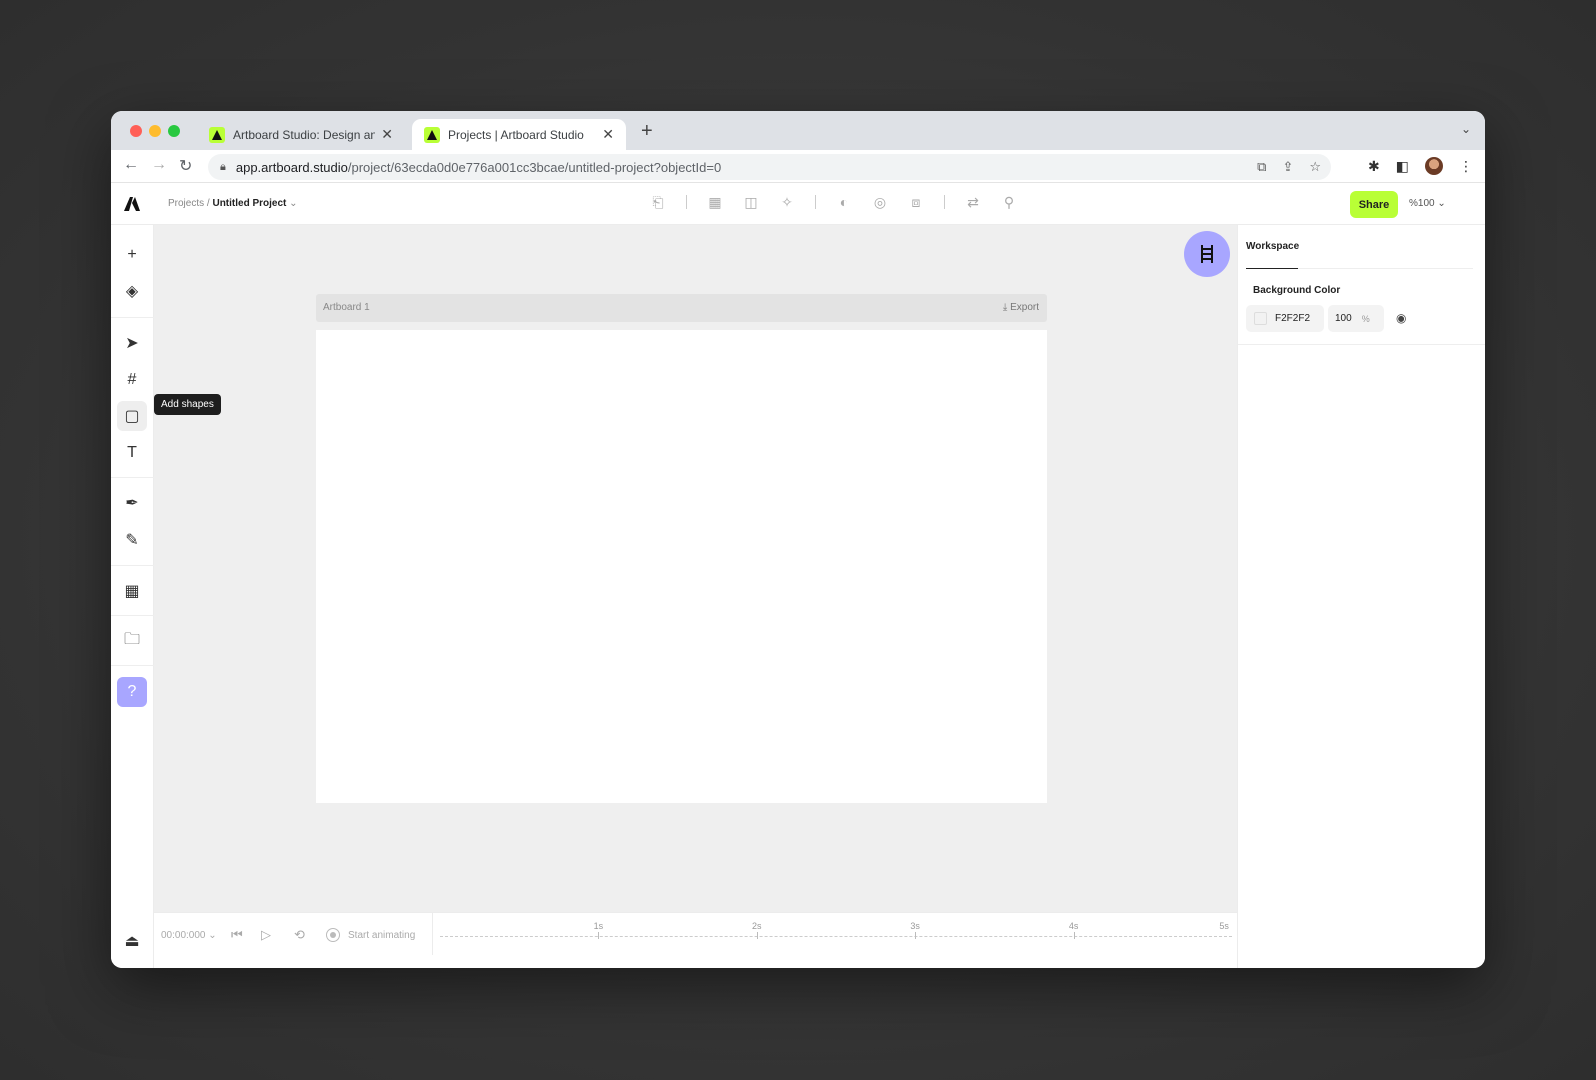 This screenshot has width=1596, height=1080. I want to click on artboard-logo-icon, so click(132, 204).